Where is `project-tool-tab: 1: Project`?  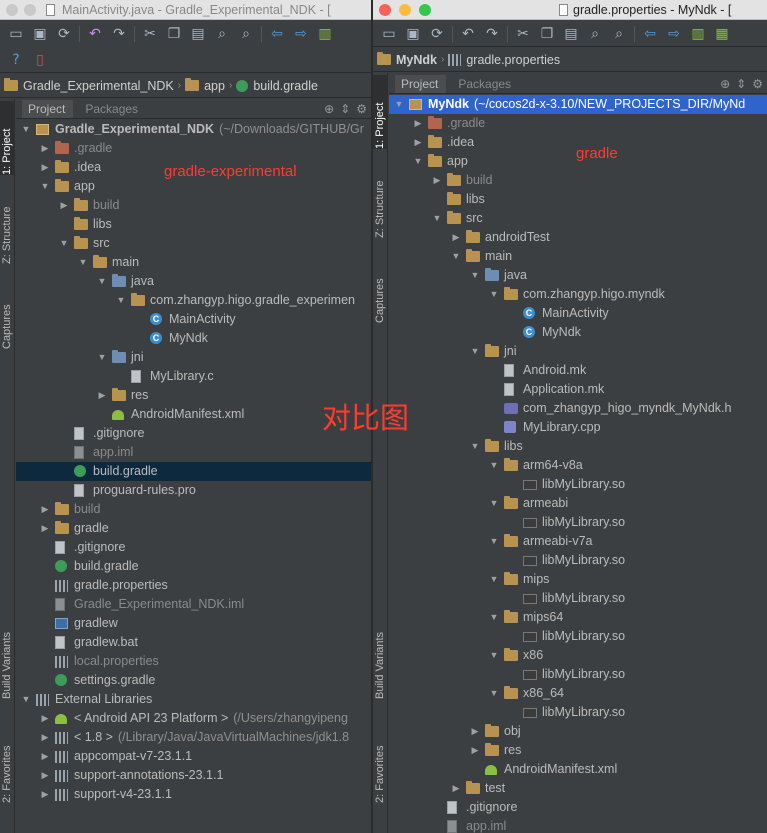
project-tool-tab: 1: Project is located at coordinates (7, 138).